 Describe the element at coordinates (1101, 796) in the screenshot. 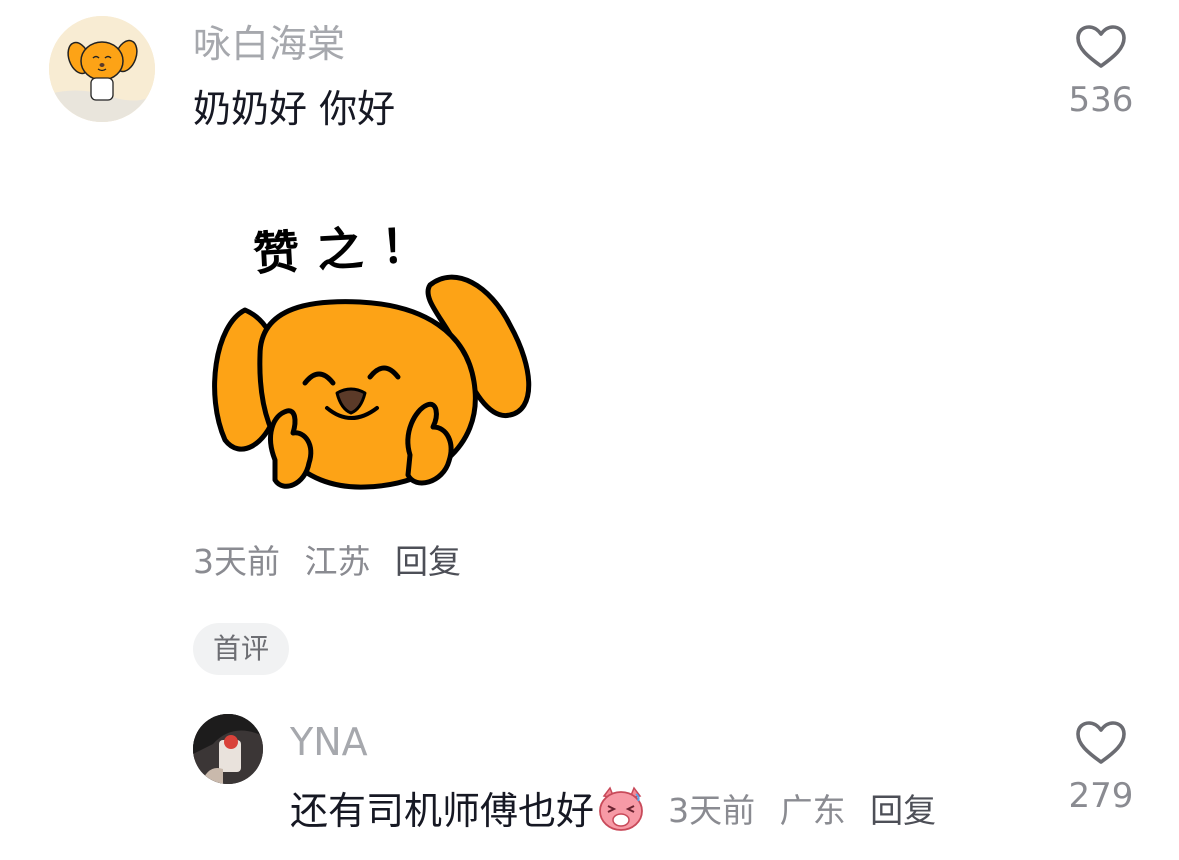

I see `like-count: 279` at that location.